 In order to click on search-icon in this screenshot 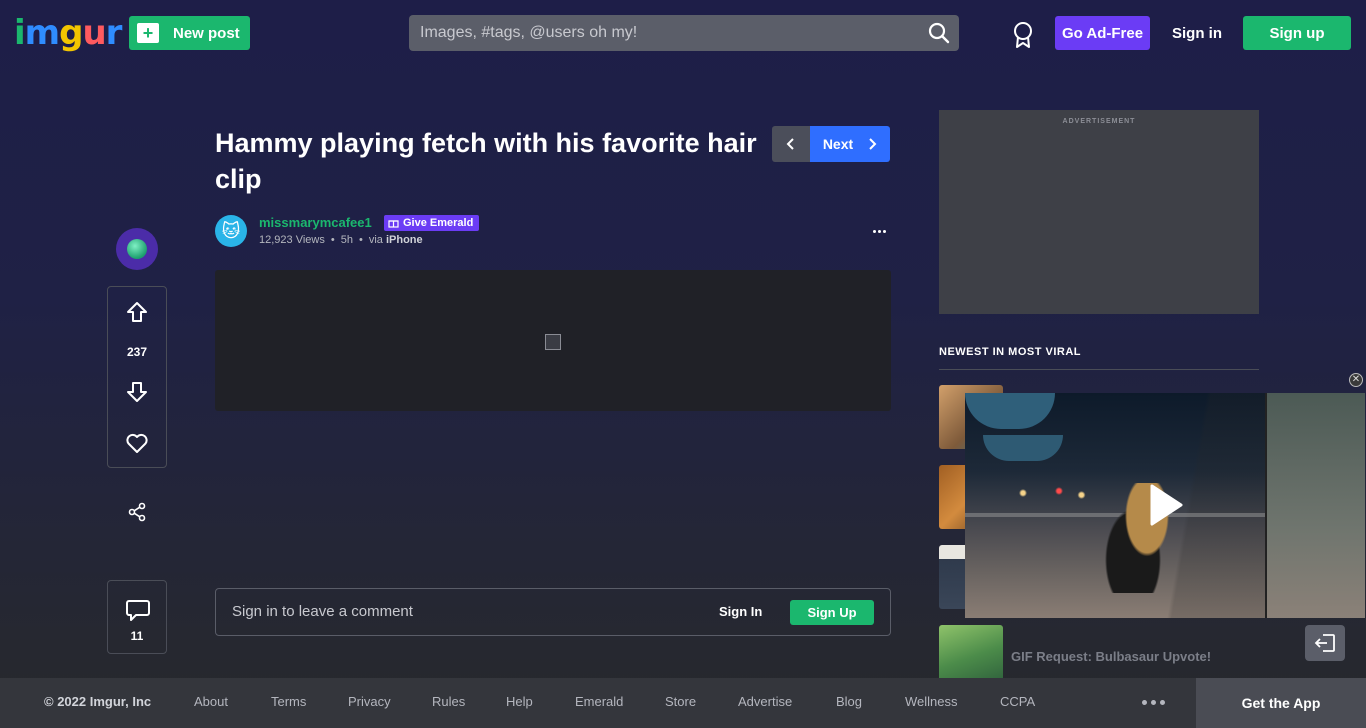, I will do `click(939, 33)`.